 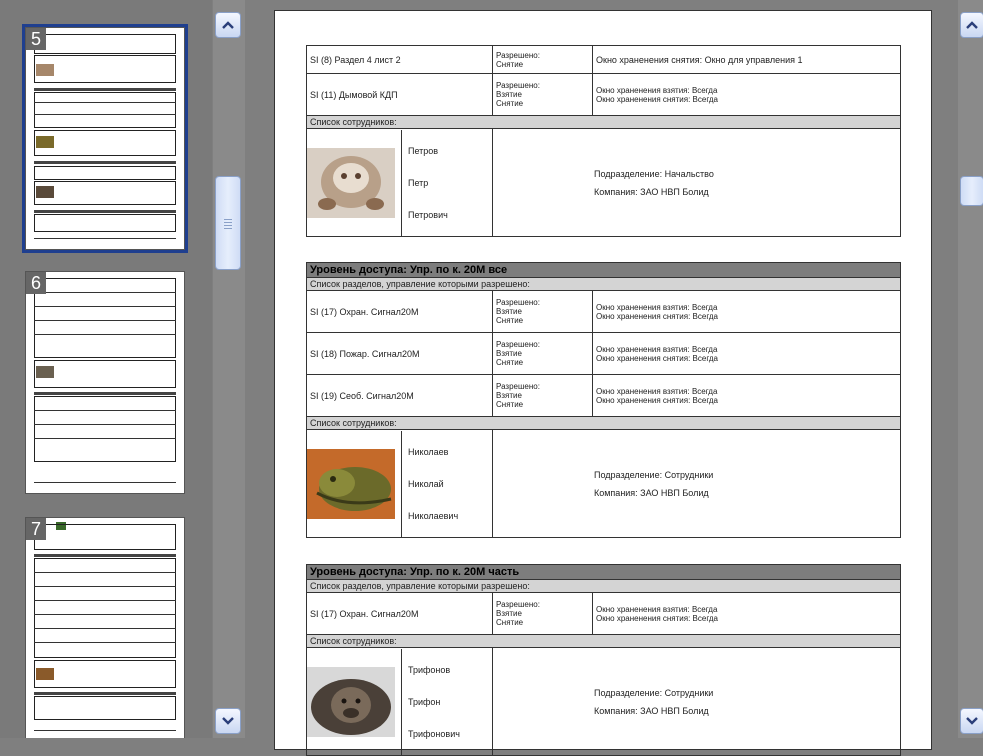 I want to click on section-cell: SI (8) Раздел 4 лист 2, so click(x=399, y=59).